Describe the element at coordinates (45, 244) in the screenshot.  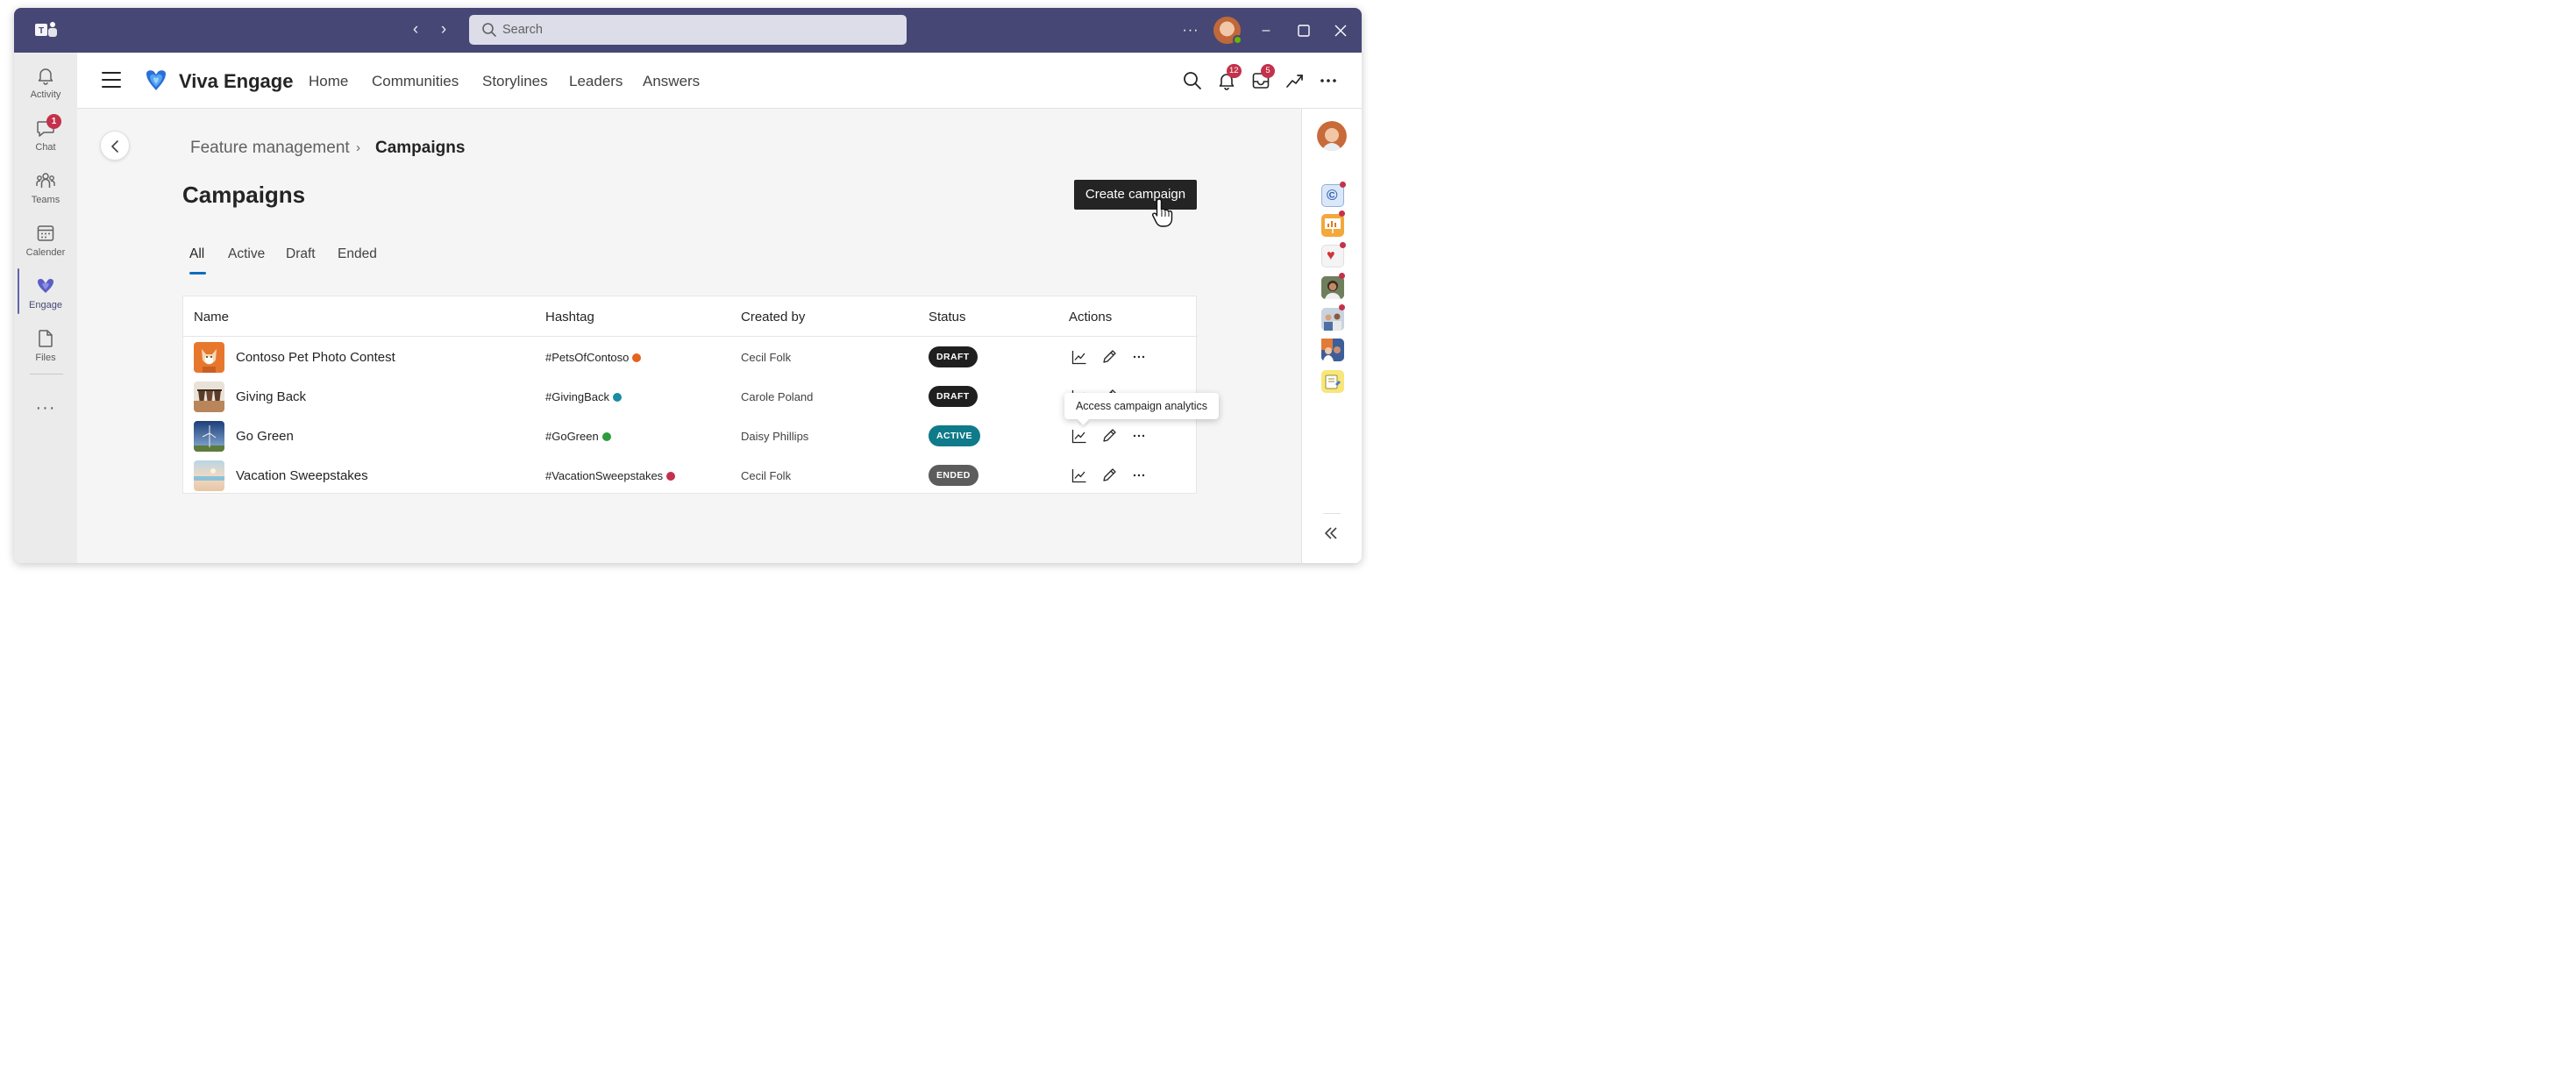
I see `rail-item-calendar: Calender` at that location.